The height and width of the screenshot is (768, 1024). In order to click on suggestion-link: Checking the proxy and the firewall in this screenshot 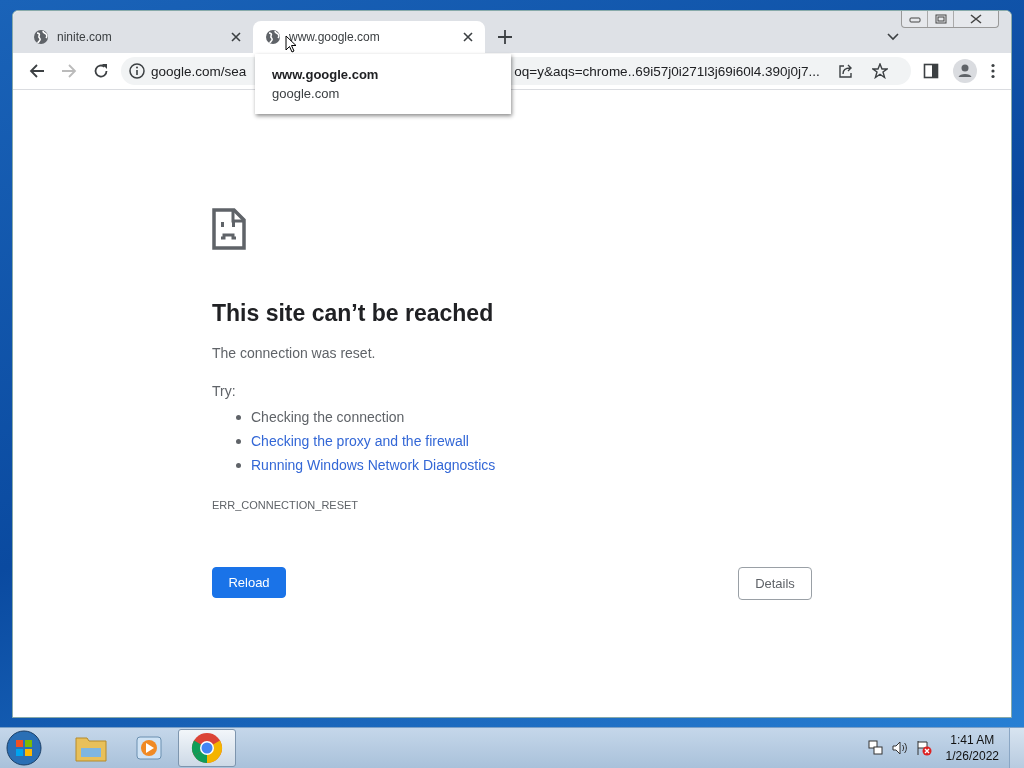, I will do `click(360, 441)`.